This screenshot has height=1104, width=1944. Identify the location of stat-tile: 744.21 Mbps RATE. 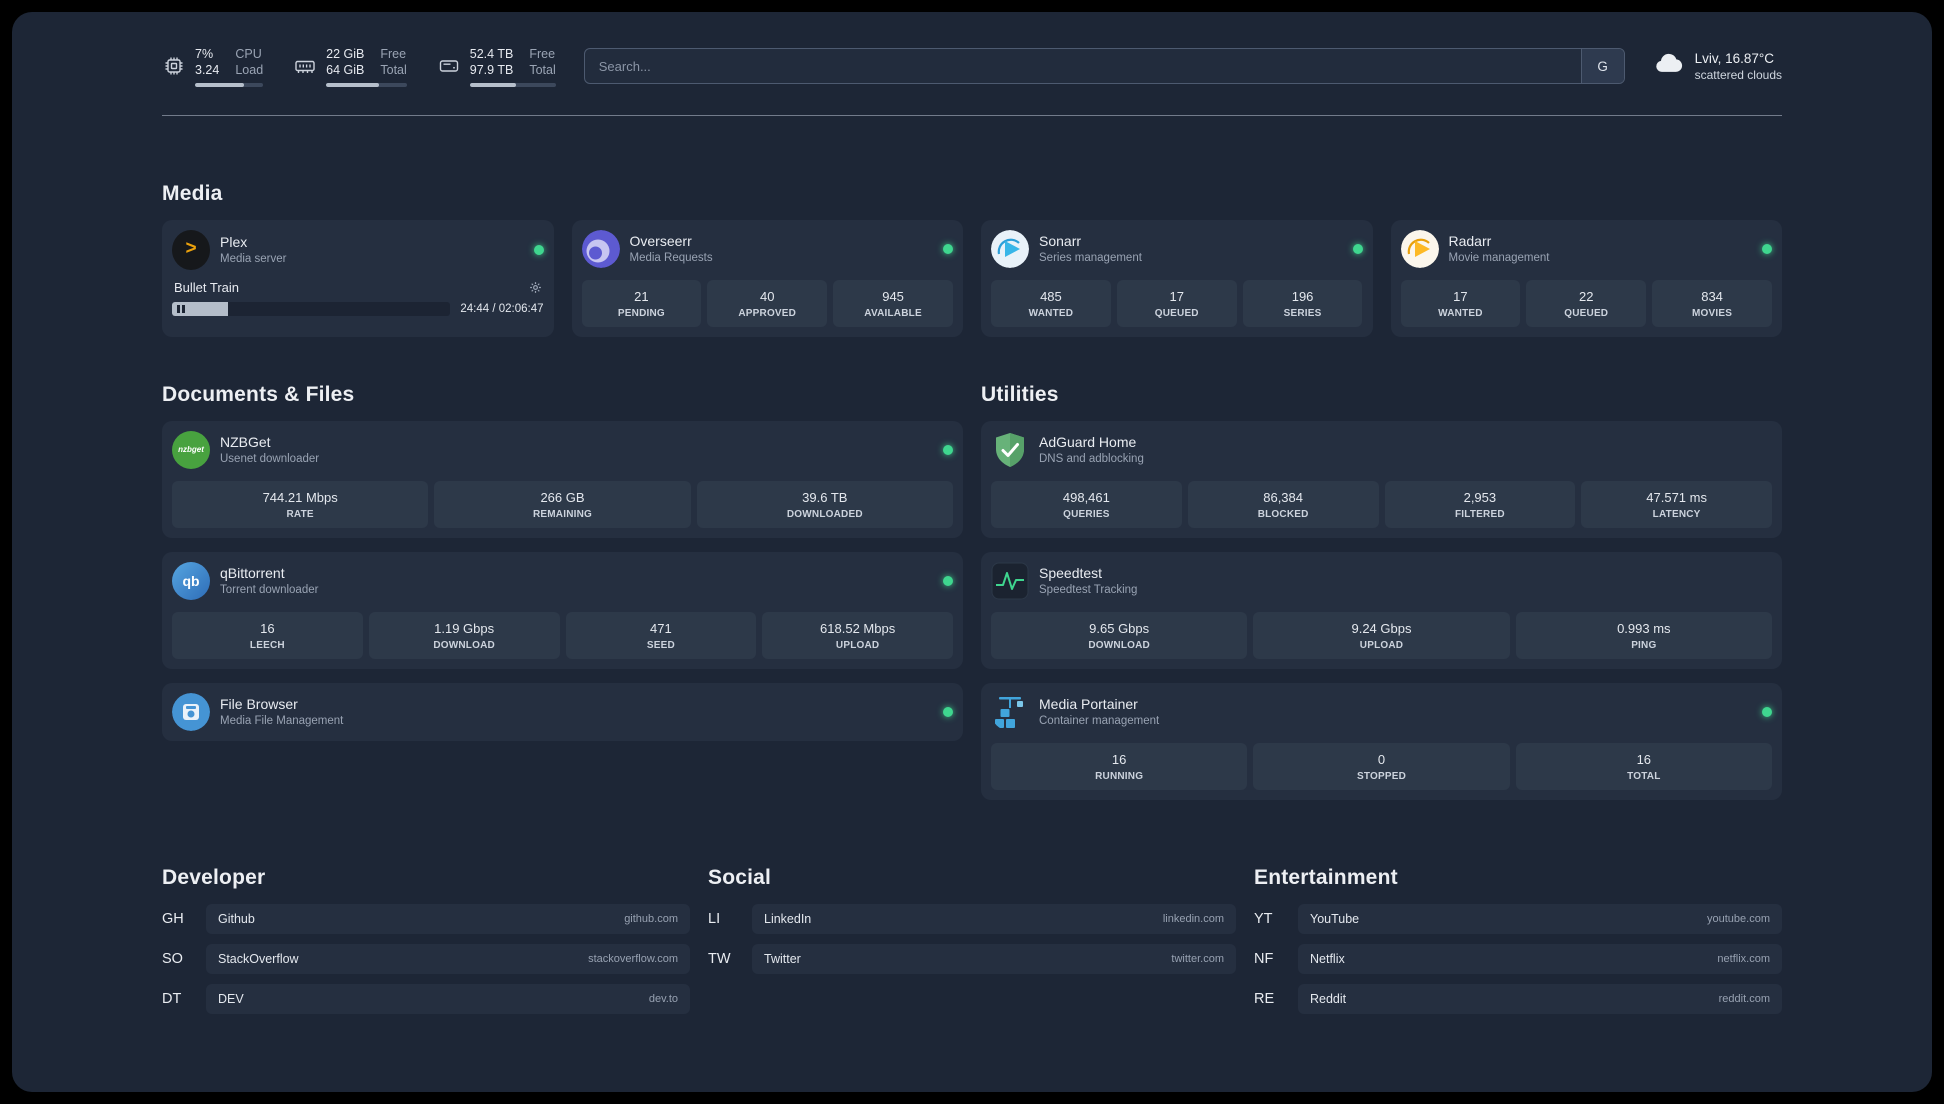
(300, 504).